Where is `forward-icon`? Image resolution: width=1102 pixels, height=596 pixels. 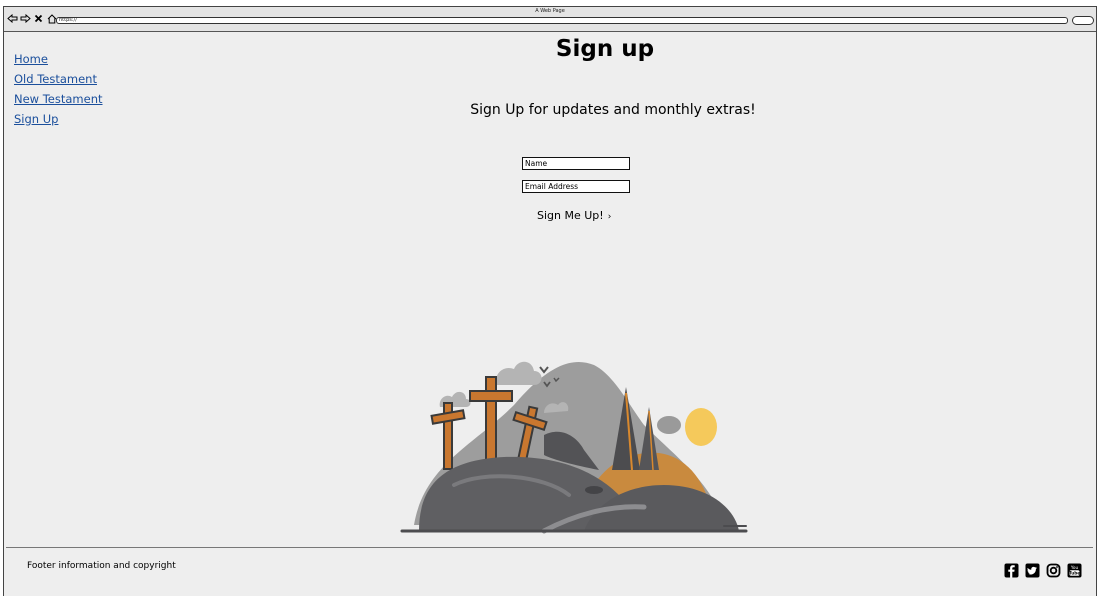
forward-icon is located at coordinates (25, 18).